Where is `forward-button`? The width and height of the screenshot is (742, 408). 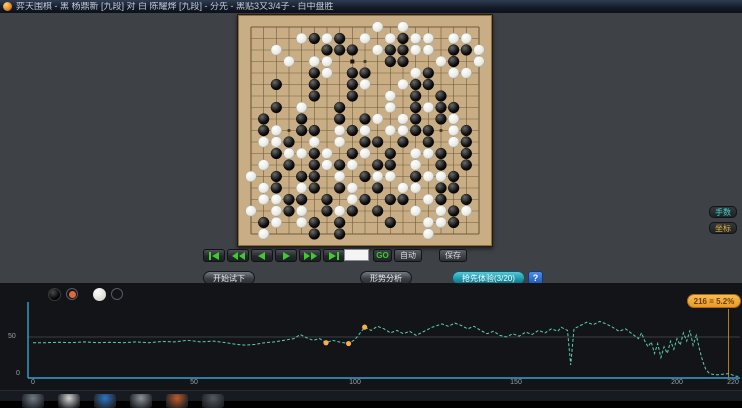 forward-button is located at coordinates (286, 255).